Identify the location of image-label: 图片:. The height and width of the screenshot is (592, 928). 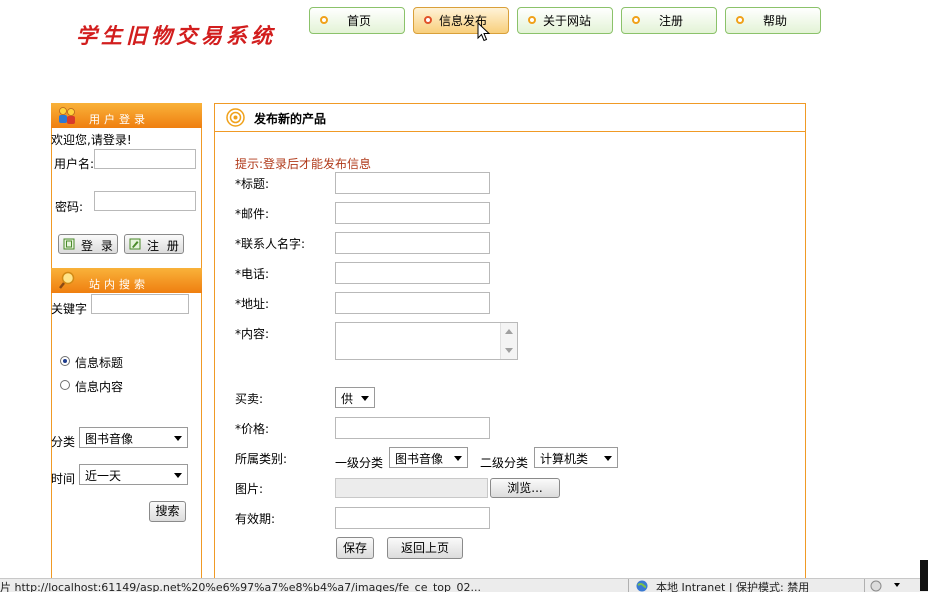
(249, 489).